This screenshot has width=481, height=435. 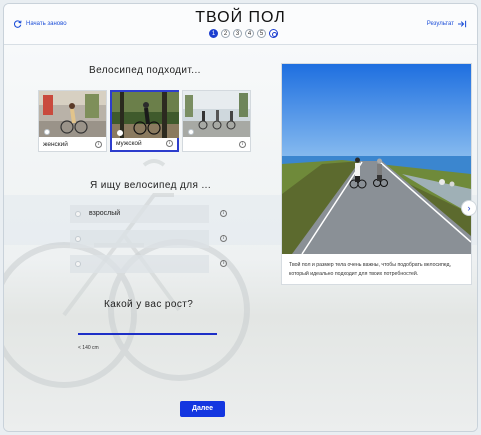 What do you see at coordinates (148, 264) in the screenshot?
I see `option-3: i` at bounding box center [148, 264].